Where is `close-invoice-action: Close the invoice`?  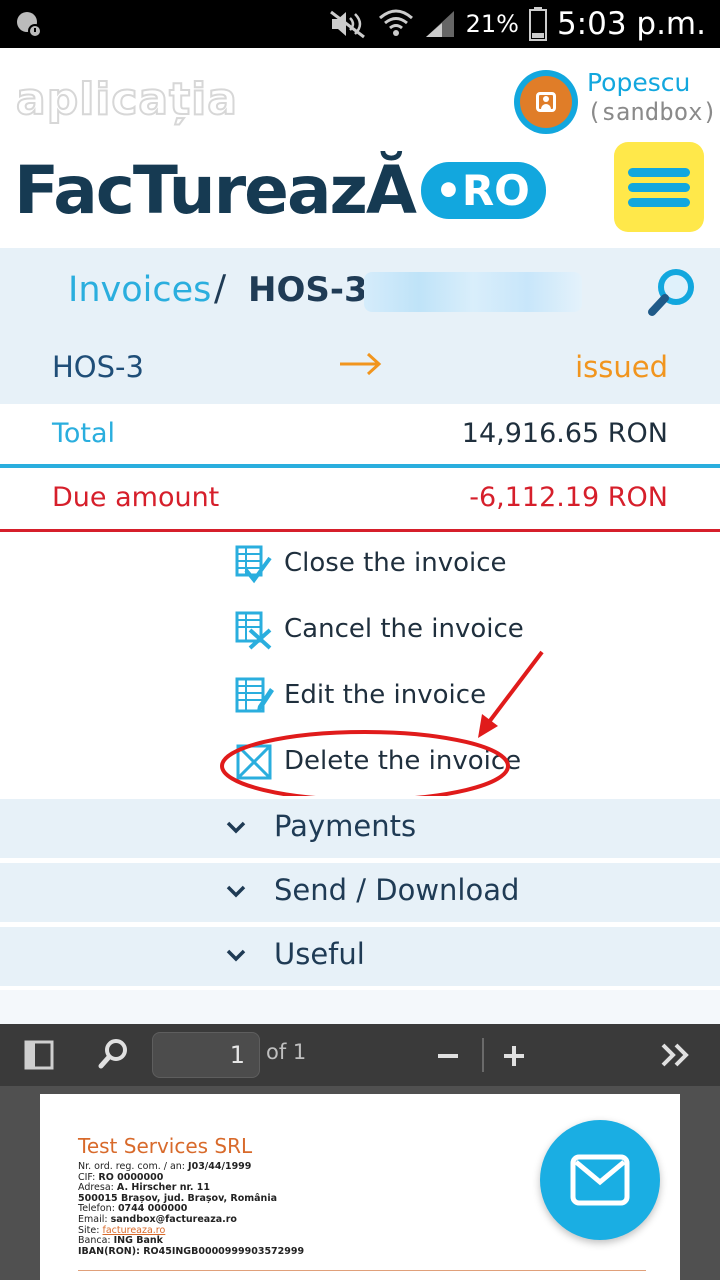 close-invoice-action: Close the invoice is located at coordinates (384, 565).